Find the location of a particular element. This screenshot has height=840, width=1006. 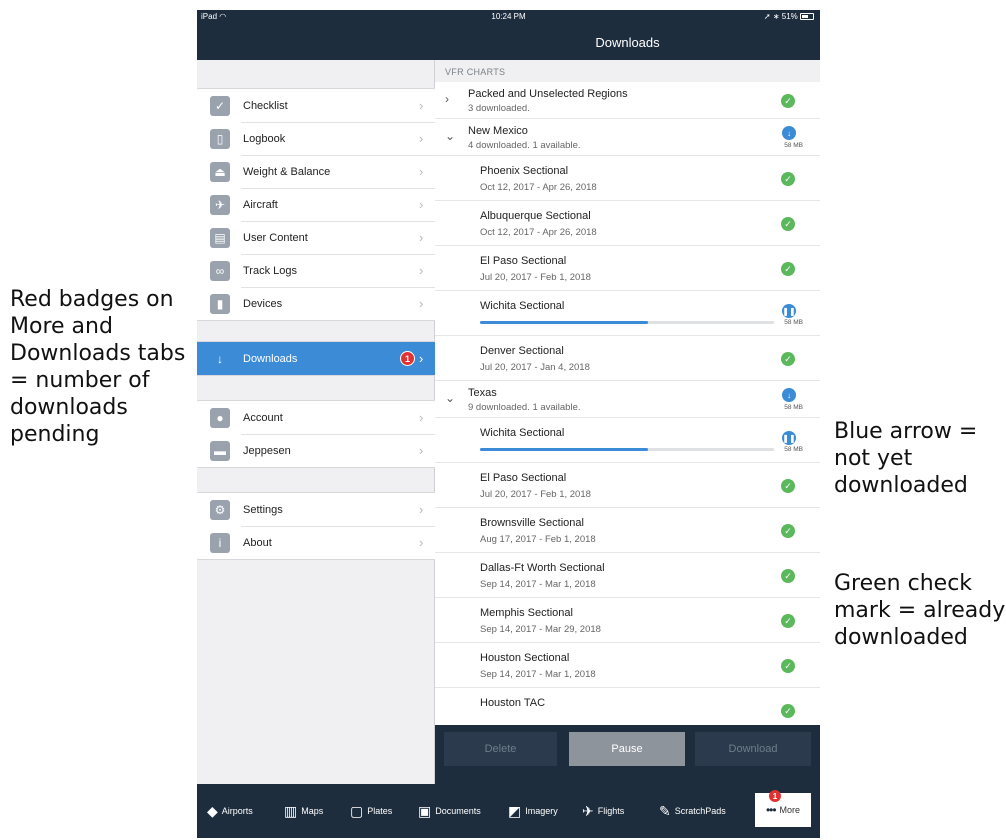

sidebar-item-account: ● Account › is located at coordinates (316, 417).